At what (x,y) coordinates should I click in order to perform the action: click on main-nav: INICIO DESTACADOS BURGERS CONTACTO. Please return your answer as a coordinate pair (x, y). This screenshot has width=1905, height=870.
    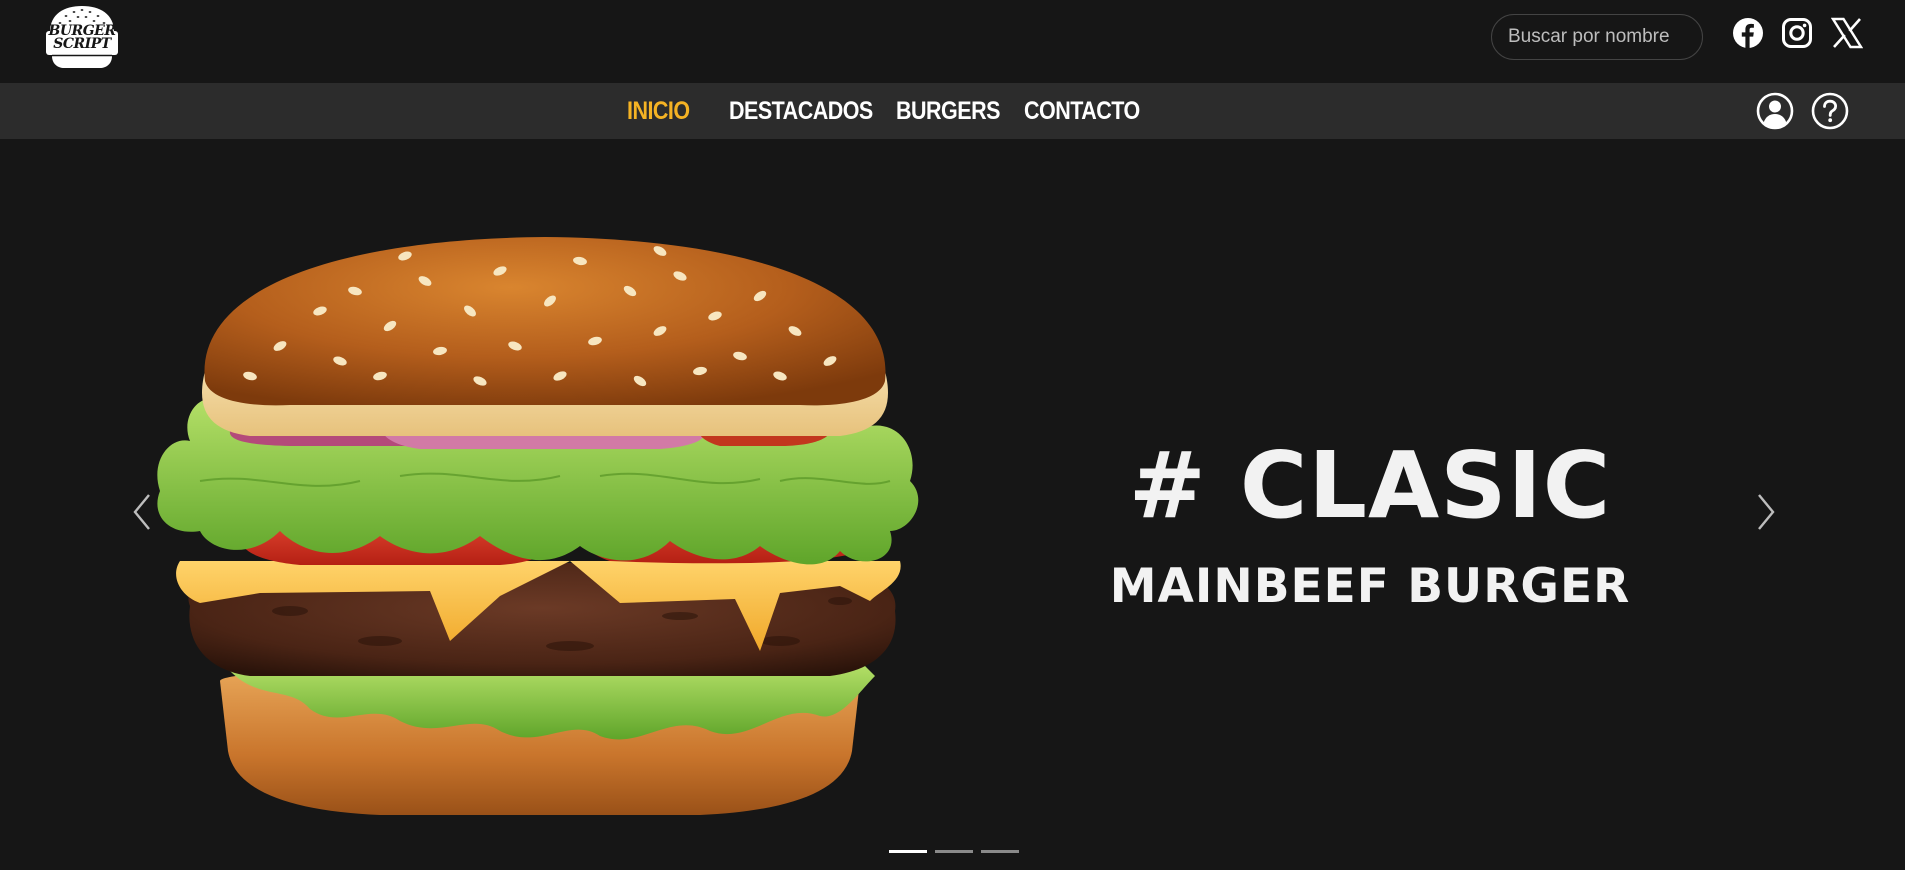
    Looking at the image, I should click on (952, 111).